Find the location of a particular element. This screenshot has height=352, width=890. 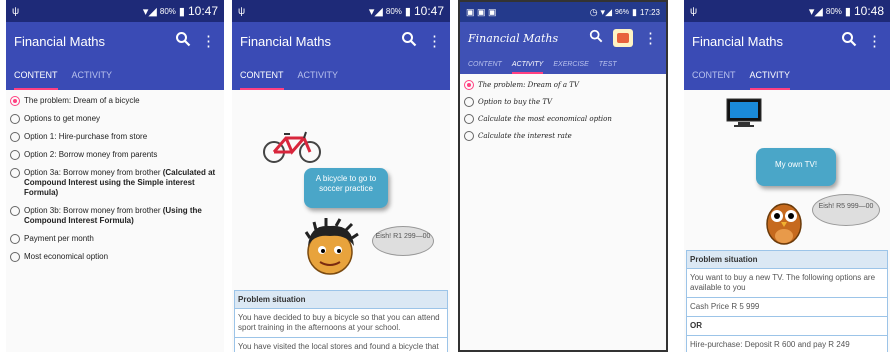

panel-text: Cash Price R 5 999 is located at coordinates (787, 307).